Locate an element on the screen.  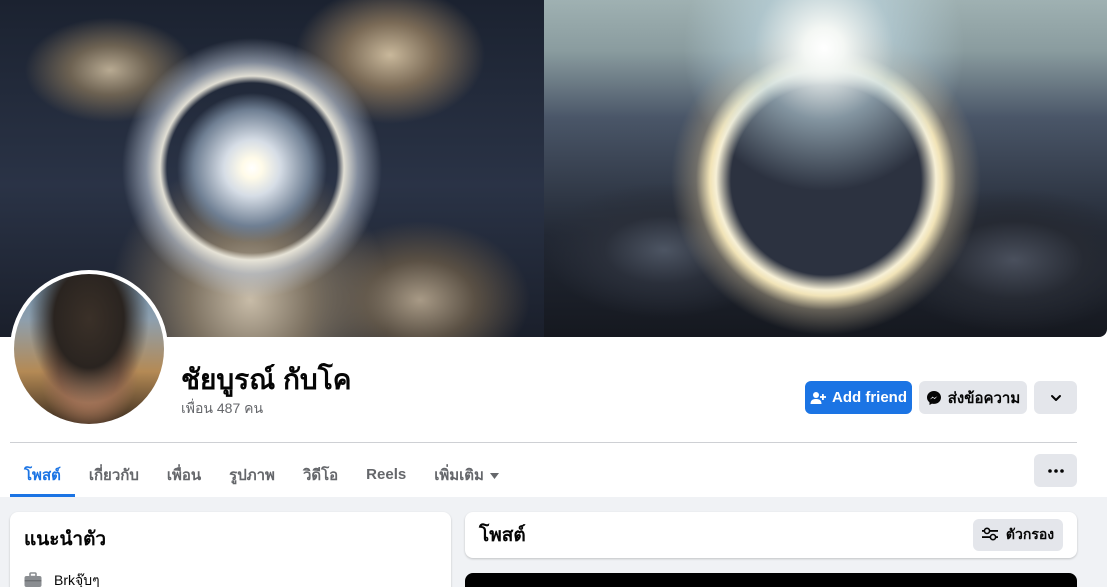
posts-title: โพสต์ is located at coordinates (502, 535).